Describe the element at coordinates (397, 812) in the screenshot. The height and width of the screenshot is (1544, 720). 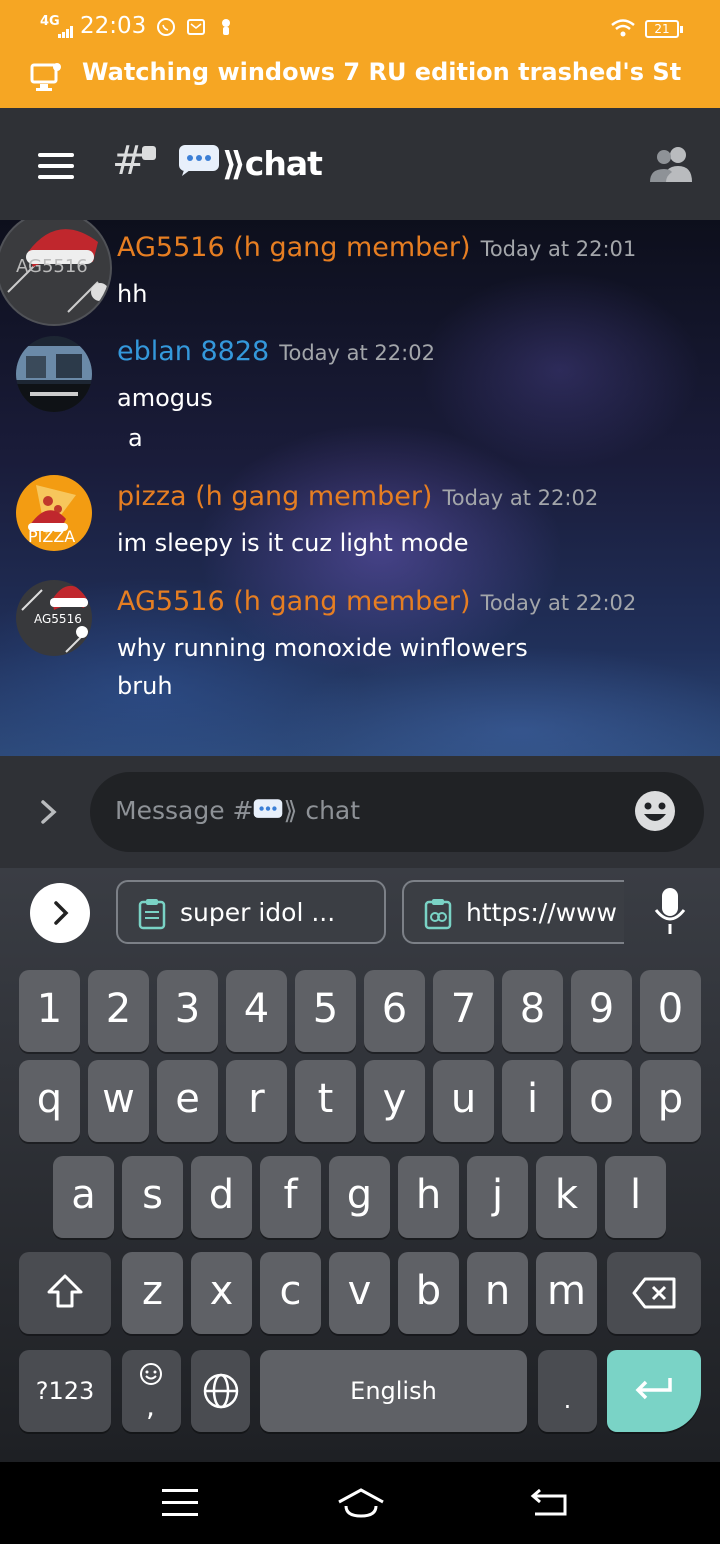
I see `message-input: Message # ⟫ chat` at that location.